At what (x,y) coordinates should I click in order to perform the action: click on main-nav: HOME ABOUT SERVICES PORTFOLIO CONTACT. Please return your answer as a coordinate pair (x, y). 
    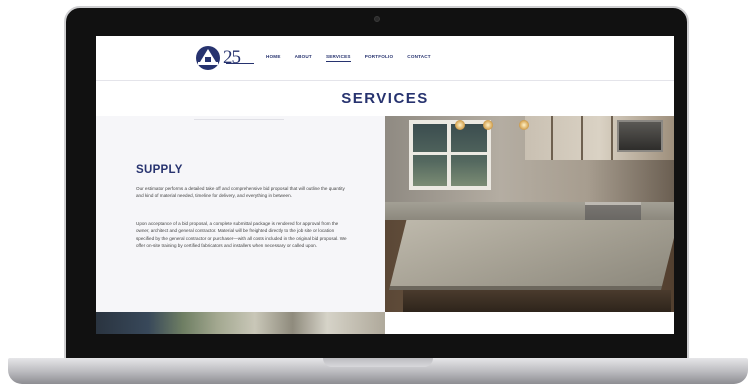
    Looking at the image, I should click on (348, 58).